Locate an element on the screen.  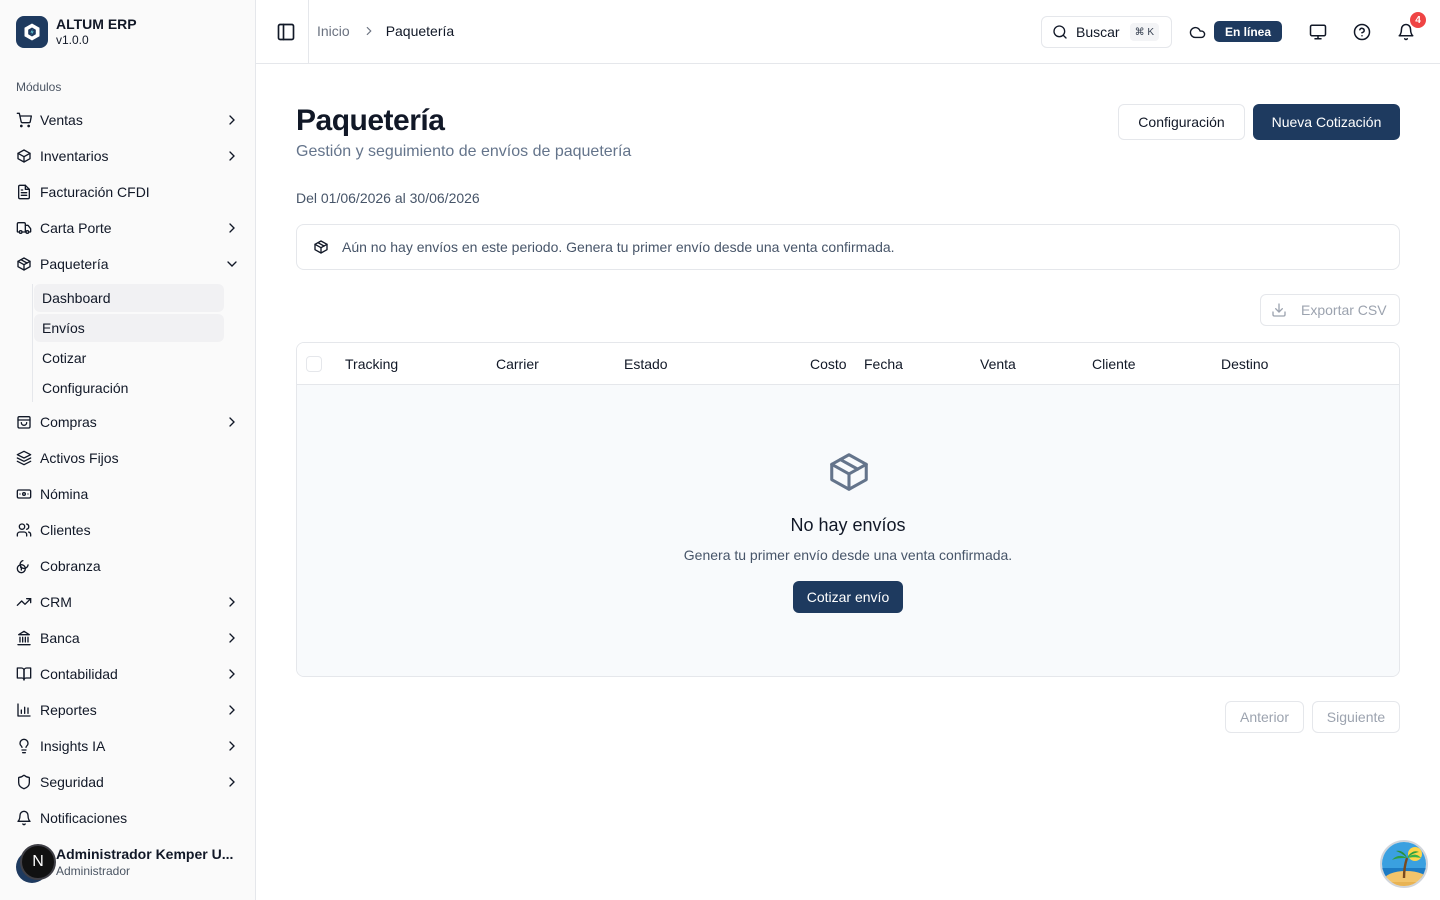
top-header: Inicio Paquetería Buscar ⌘ K En línea 4 is located at coordinates (848, 32).